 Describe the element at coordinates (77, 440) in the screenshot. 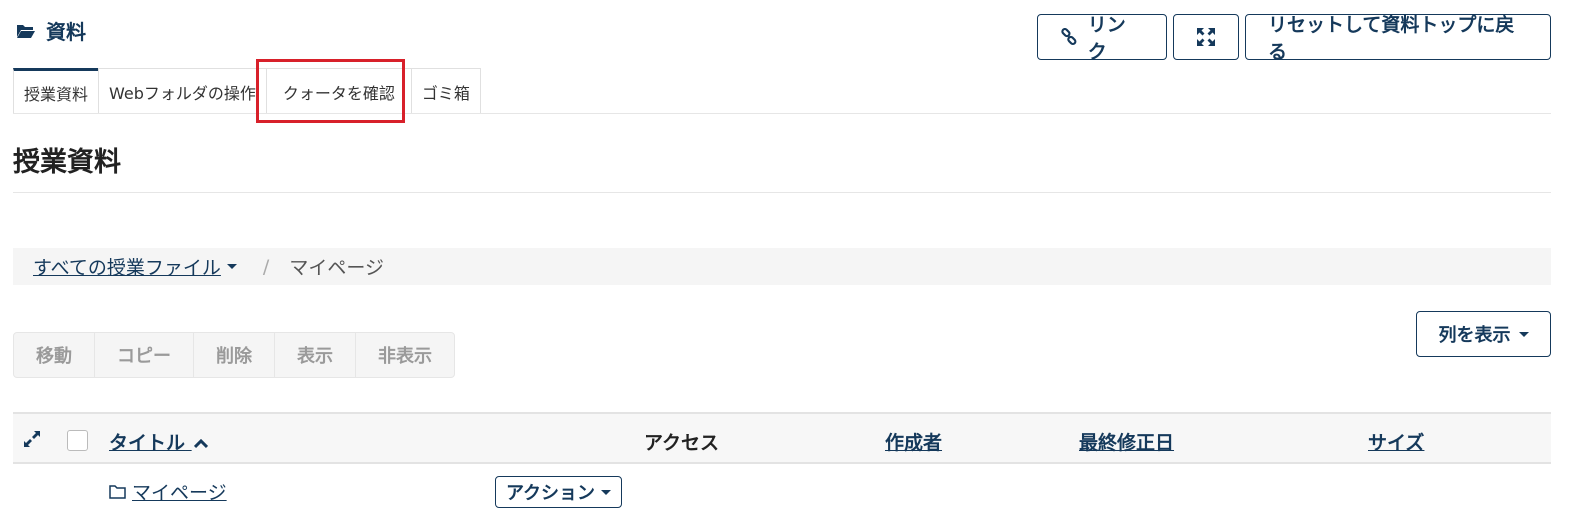

I see `select-all-checkbox` at that location.